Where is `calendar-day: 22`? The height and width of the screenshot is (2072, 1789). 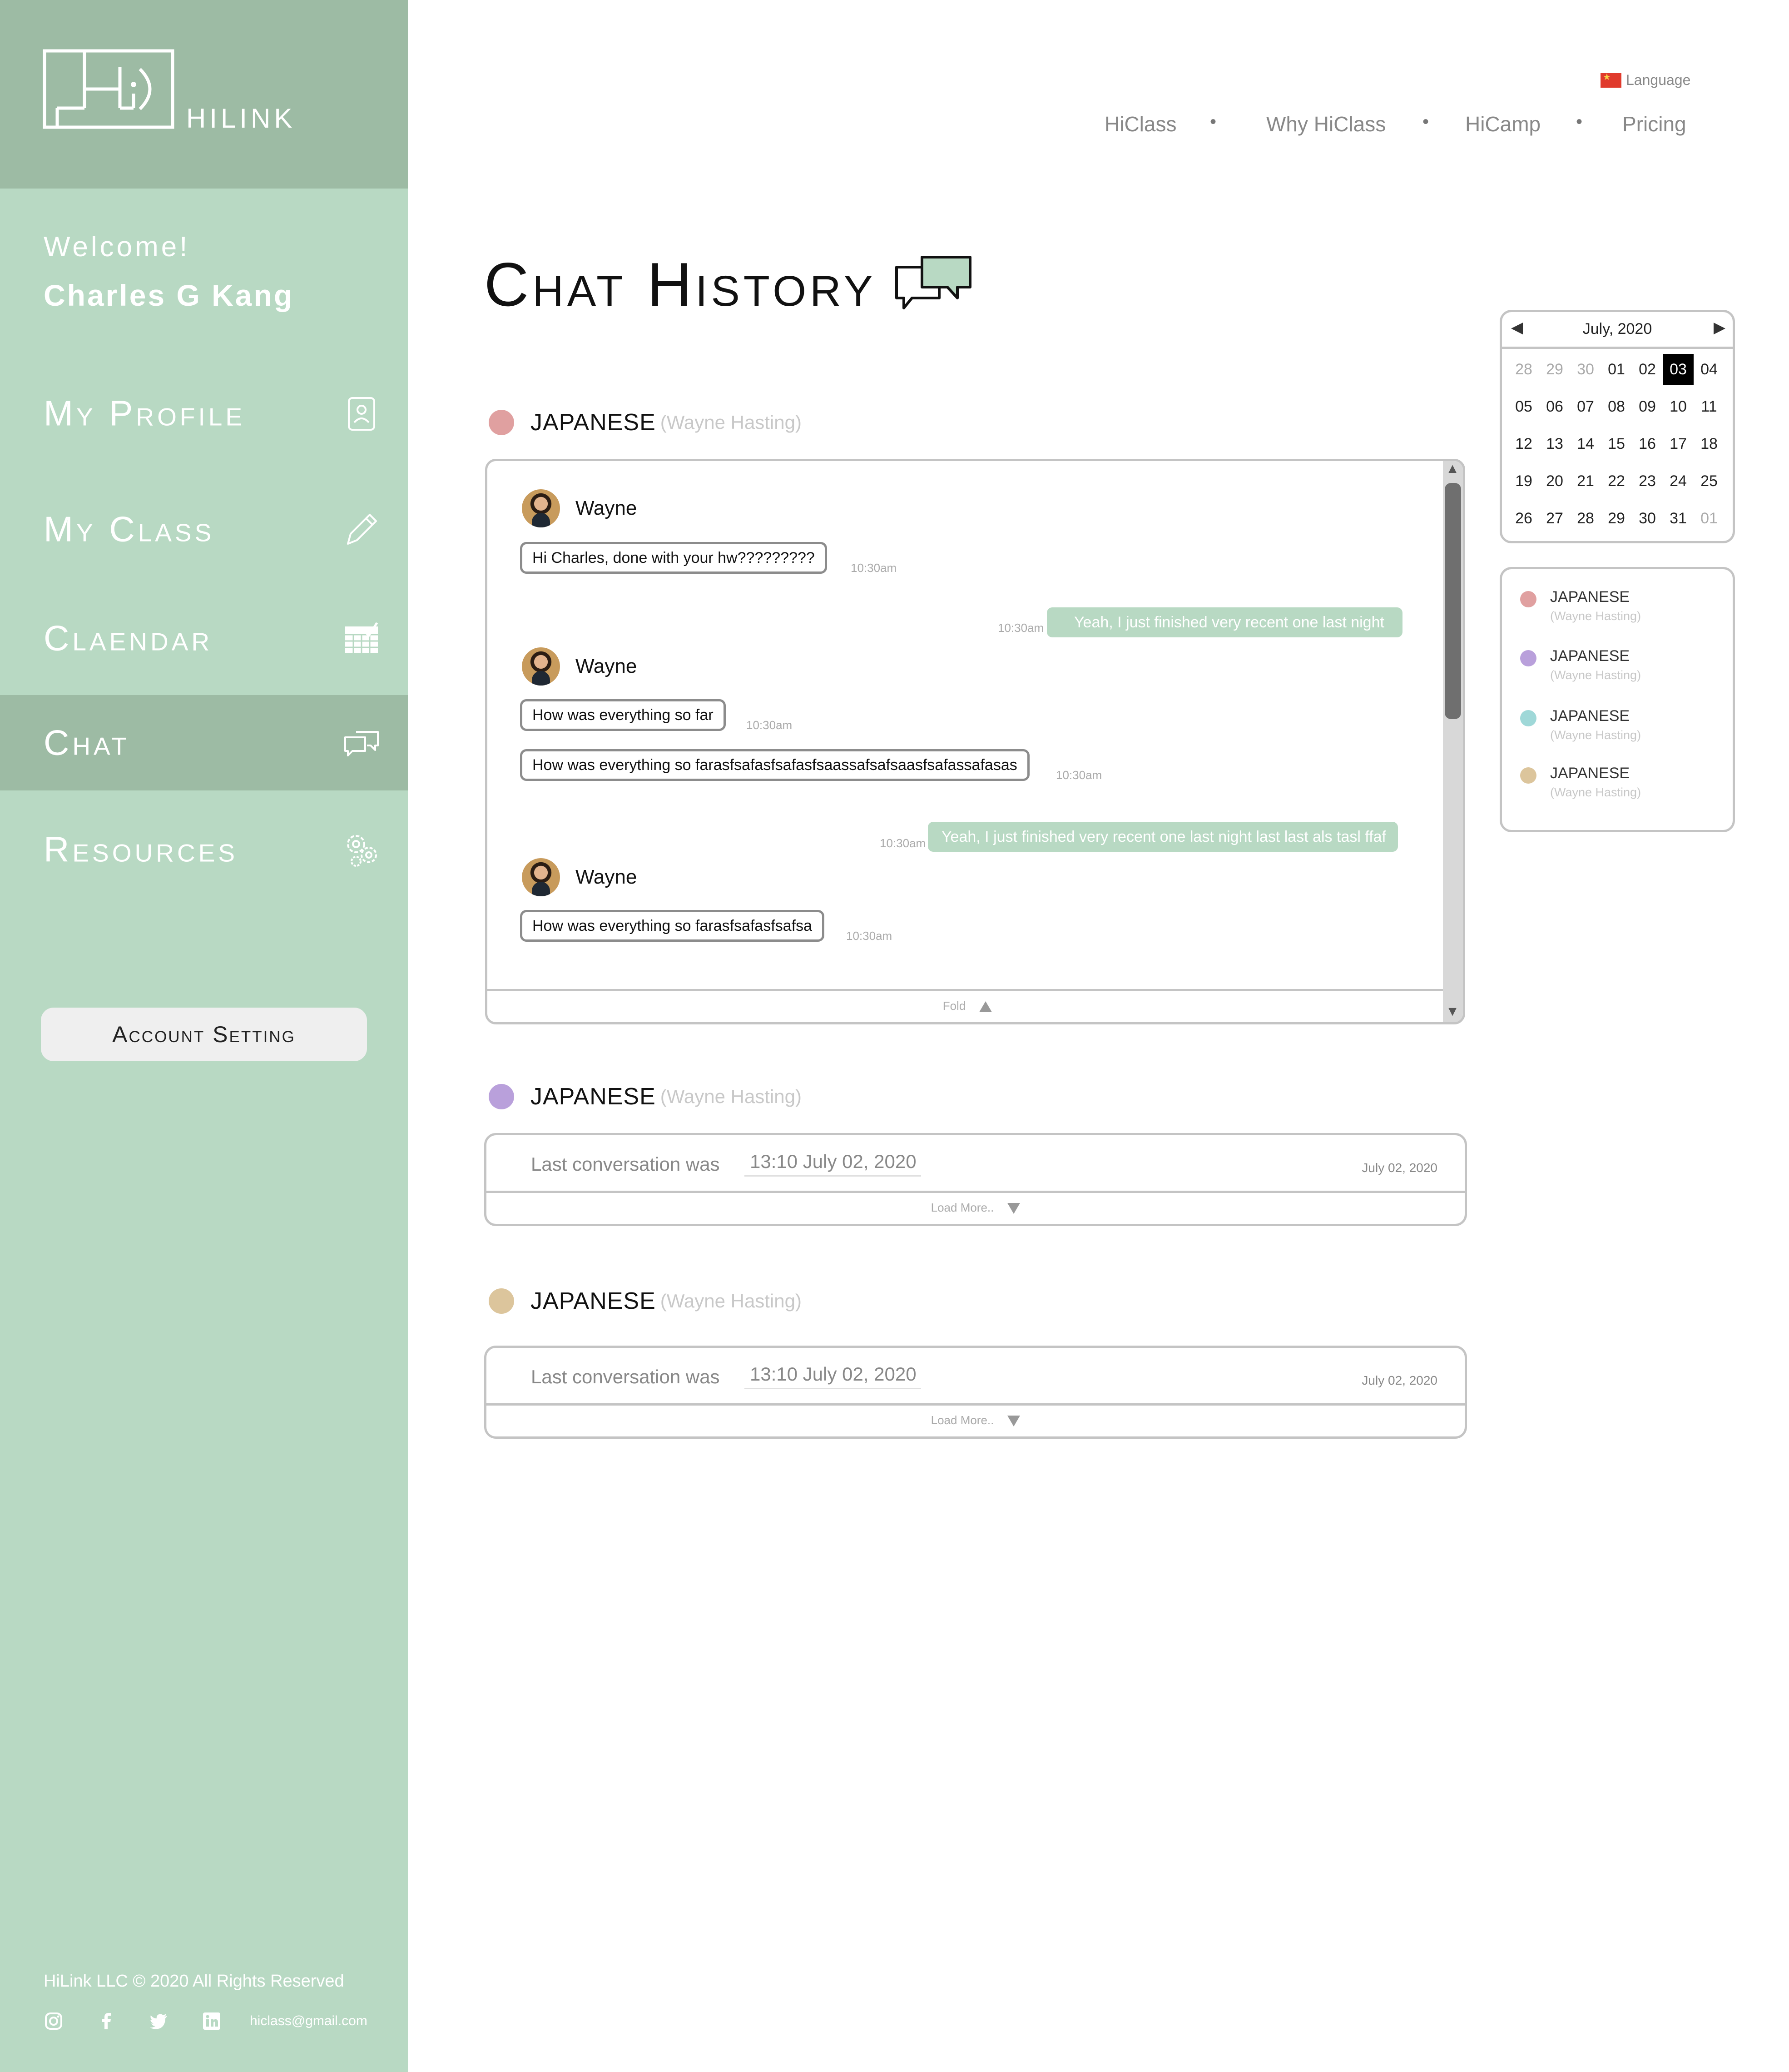
calendar-day: 22 is located at coordinates (1616, 481).